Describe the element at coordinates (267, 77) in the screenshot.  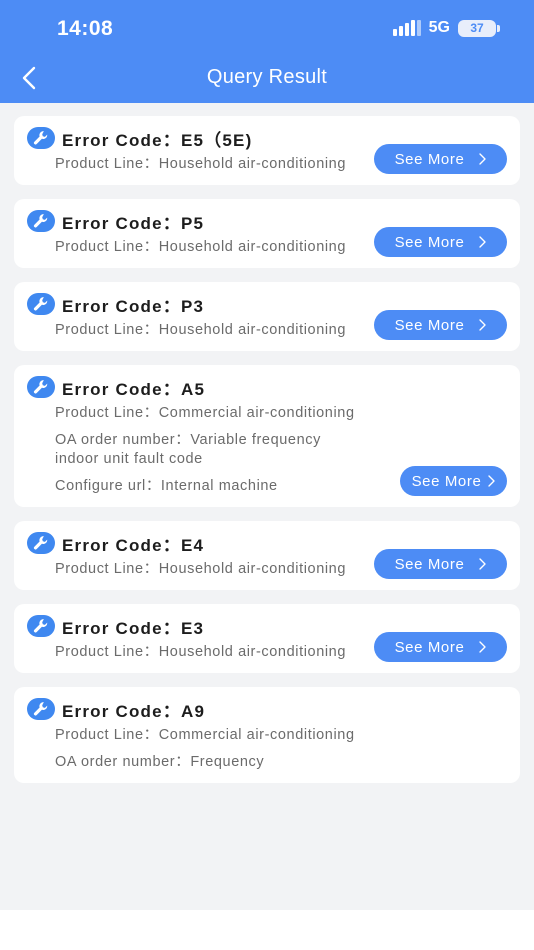
I see `page-title: Query Result` at that location.